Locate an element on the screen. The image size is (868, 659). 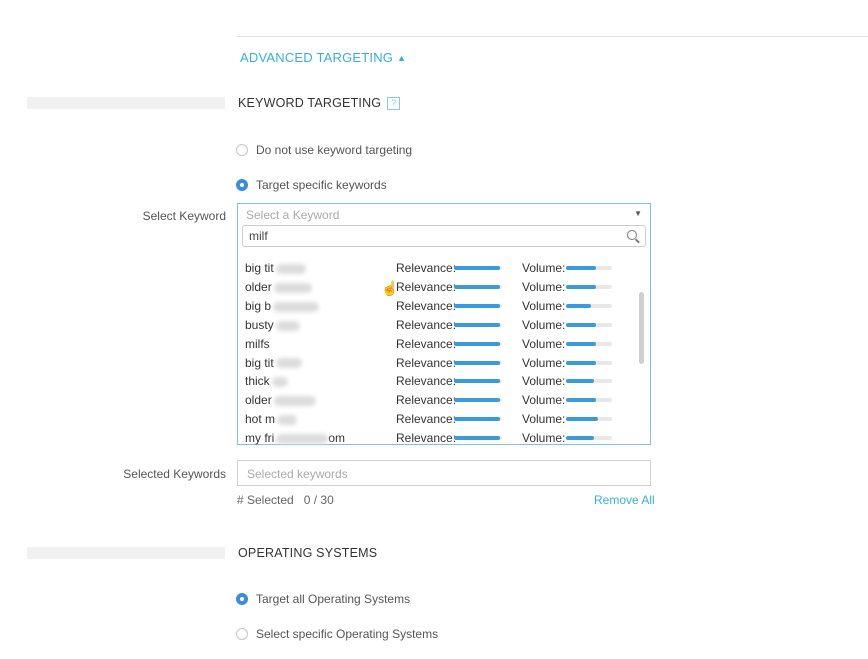
keyword-name-text: older is located at coordinates (258, 286).